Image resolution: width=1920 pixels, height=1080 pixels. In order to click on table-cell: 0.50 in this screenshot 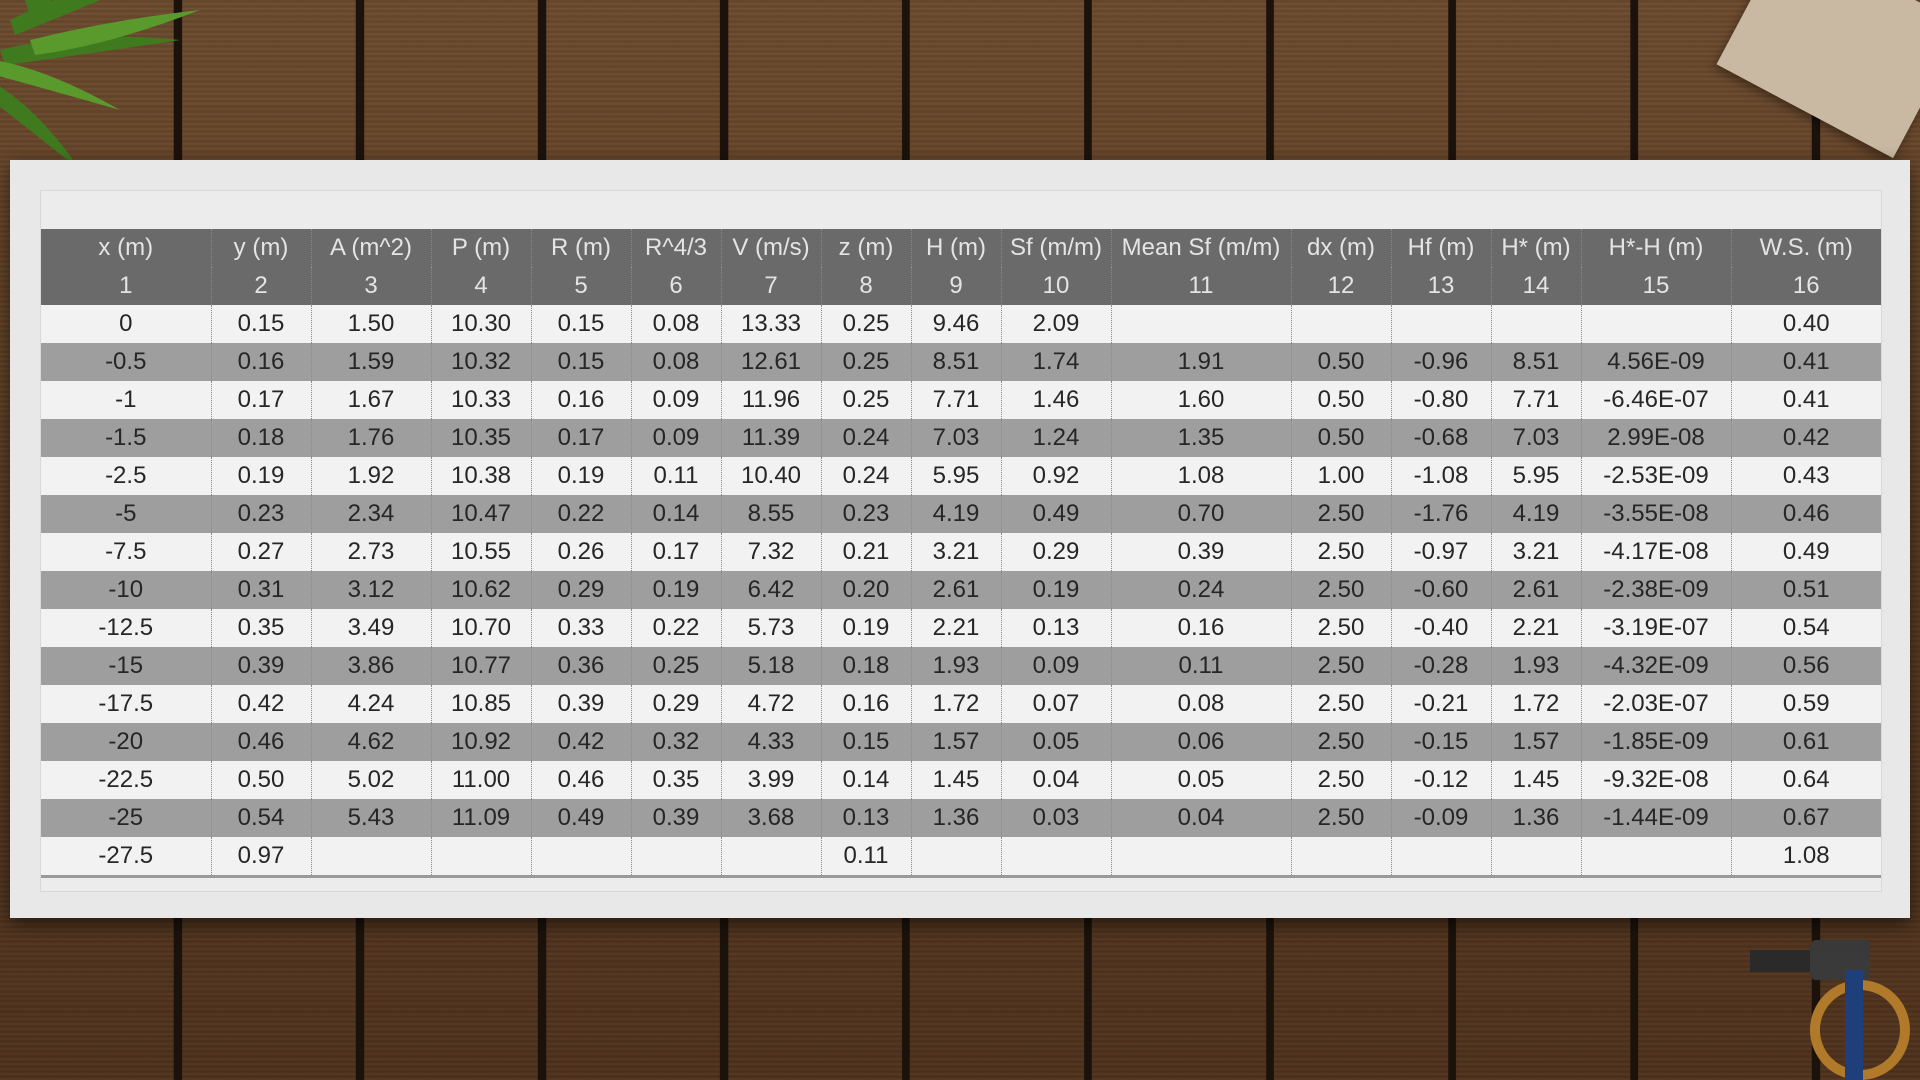, I will do `click(1340, 438)`.